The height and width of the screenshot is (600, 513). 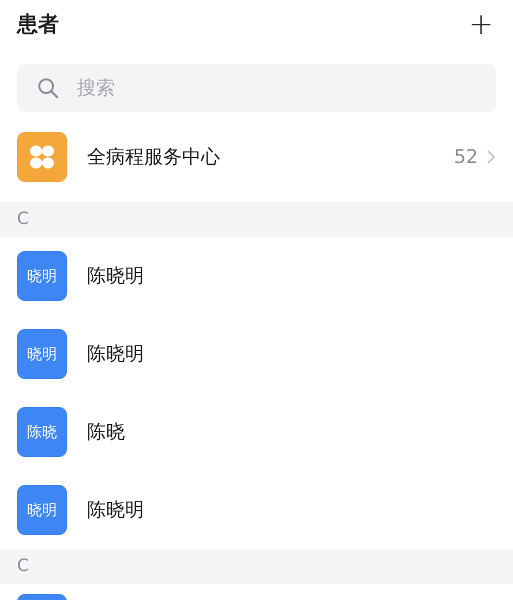 I want to click on chevron-icon, so click(x=491, y=157).